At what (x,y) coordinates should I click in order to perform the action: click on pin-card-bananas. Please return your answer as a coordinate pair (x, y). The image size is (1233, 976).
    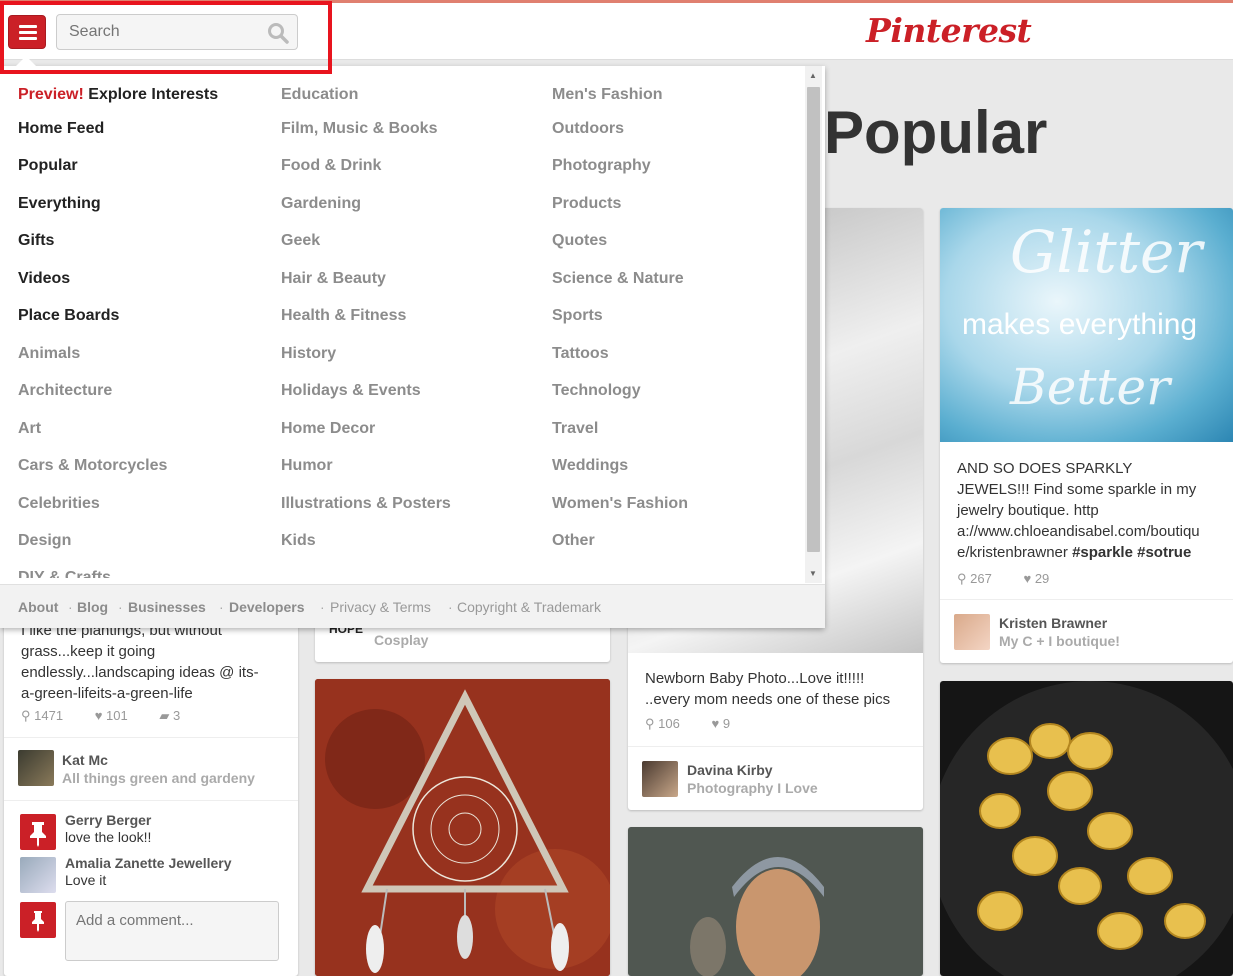
    Looking at the image, I should click on (1086, 828).